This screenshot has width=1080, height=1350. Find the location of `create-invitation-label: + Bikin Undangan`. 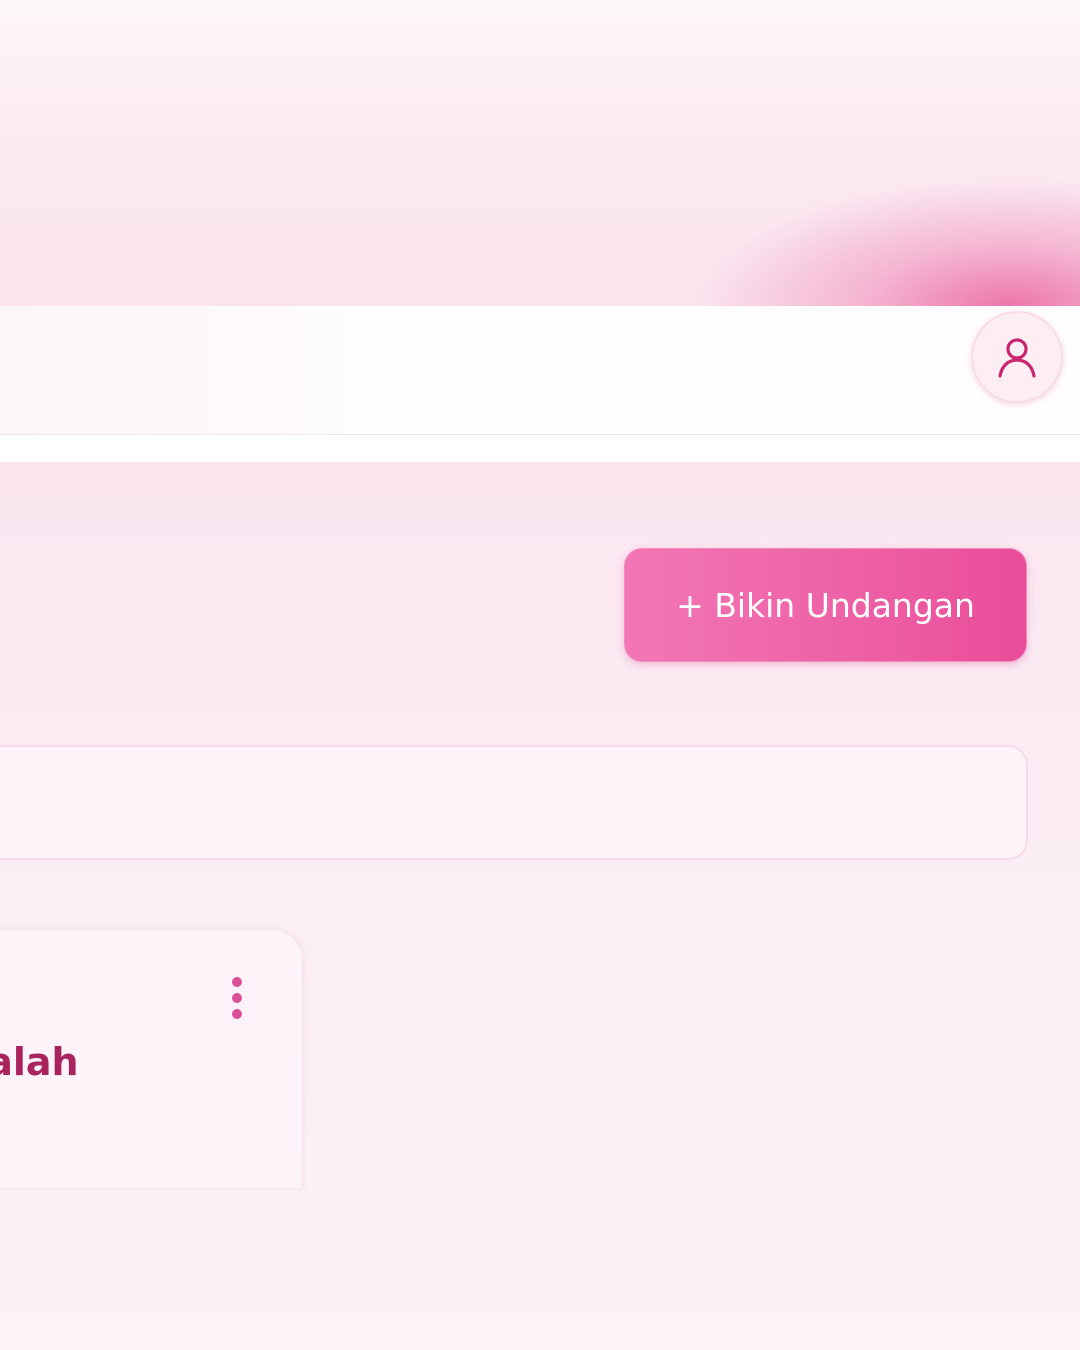

create-invitation-label: + Bikin Undangan is located at coordinates (825, 605).